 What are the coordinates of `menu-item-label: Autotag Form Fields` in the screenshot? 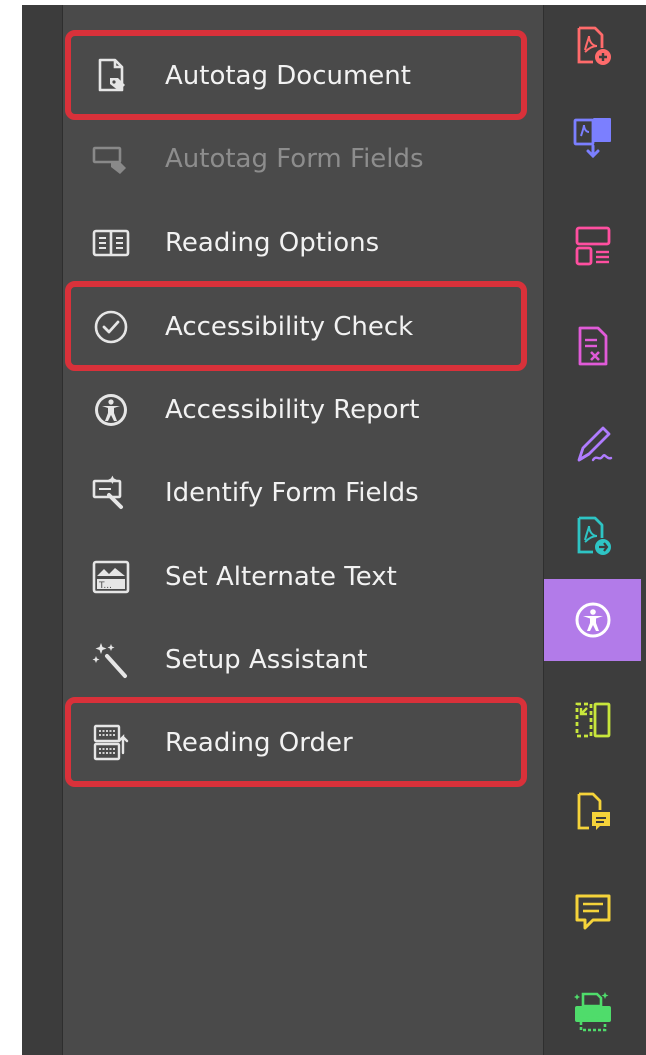 It's located at (294, 159).